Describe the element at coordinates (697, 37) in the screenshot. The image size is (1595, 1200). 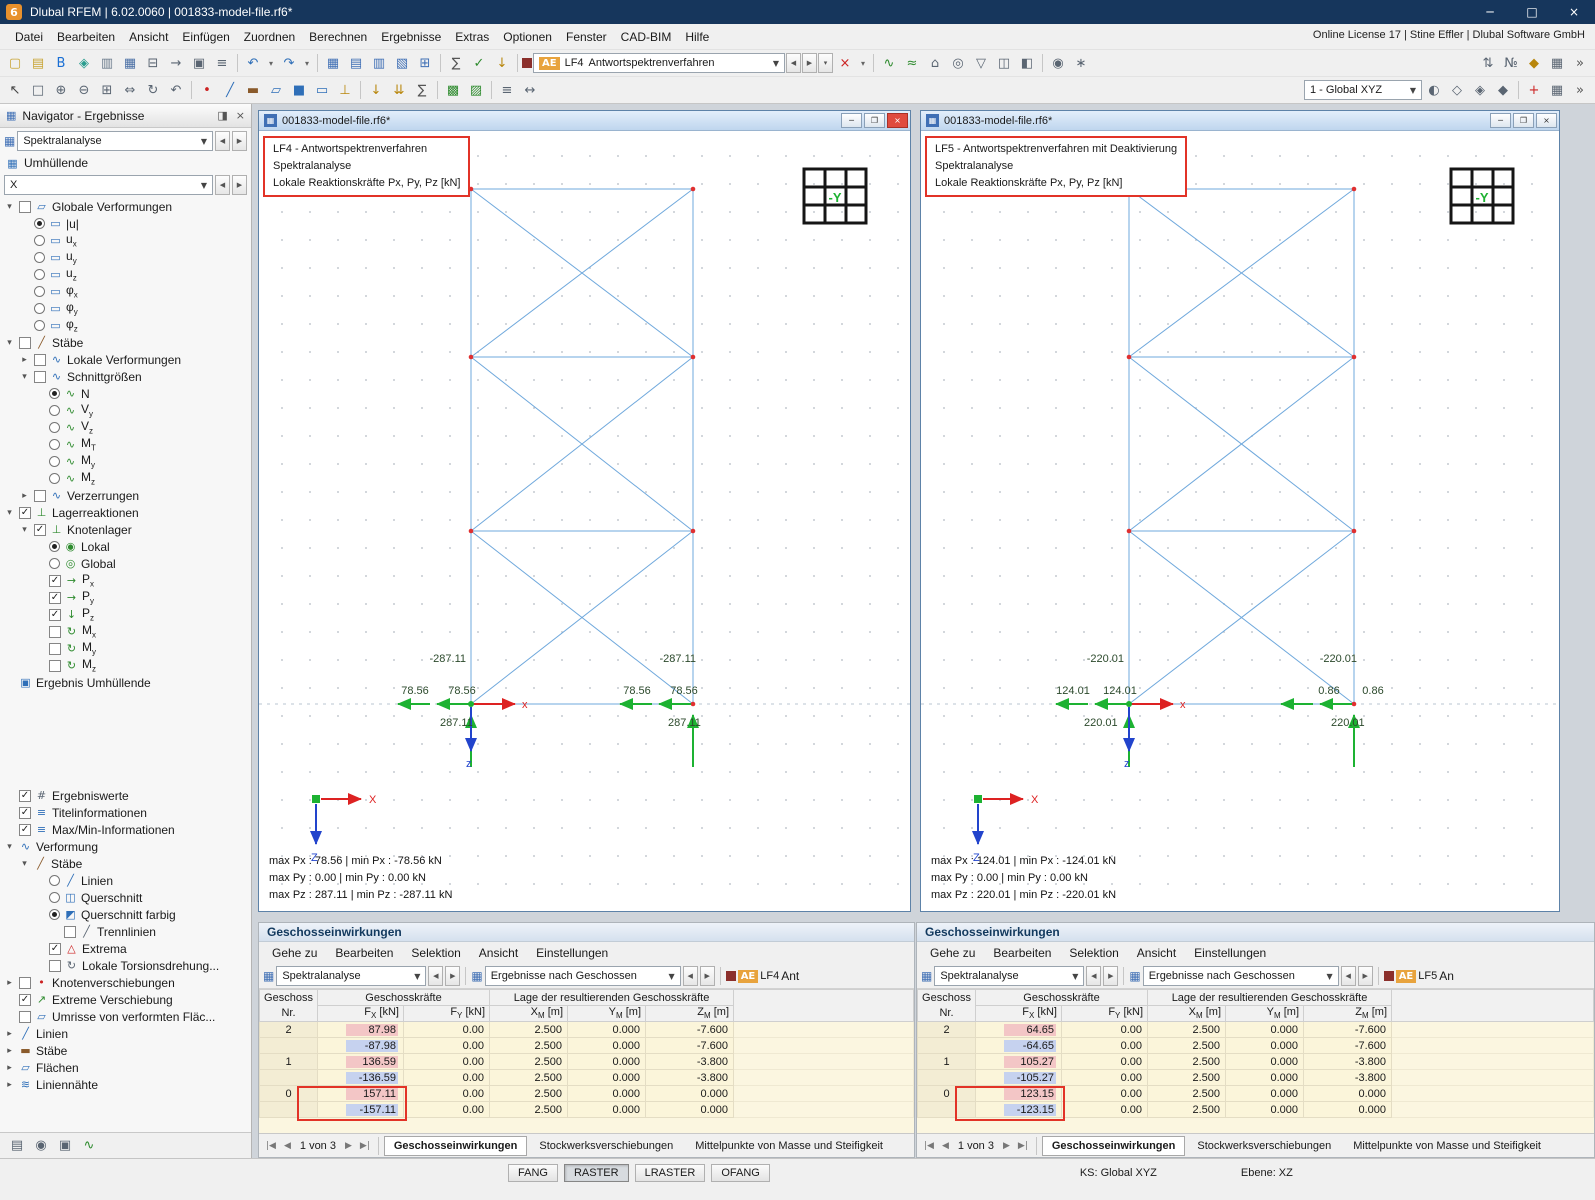
I see `menu-hilfe: Hilfe` at that location.